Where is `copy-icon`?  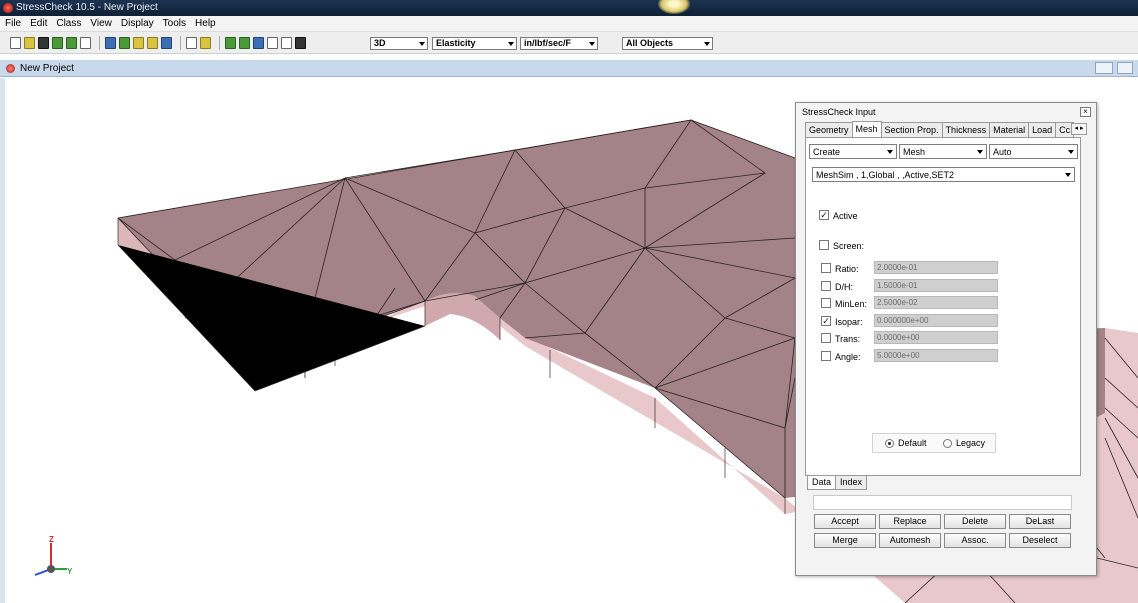
copy-icon is located at coordinates (138, 42).